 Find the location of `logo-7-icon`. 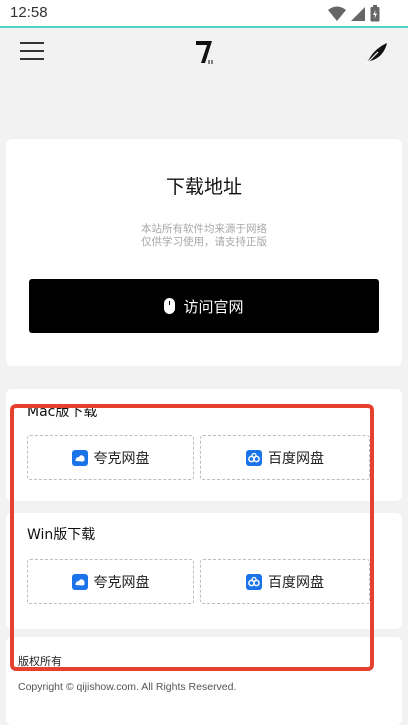

logo-7-icon is located at coordinates (205, 52).